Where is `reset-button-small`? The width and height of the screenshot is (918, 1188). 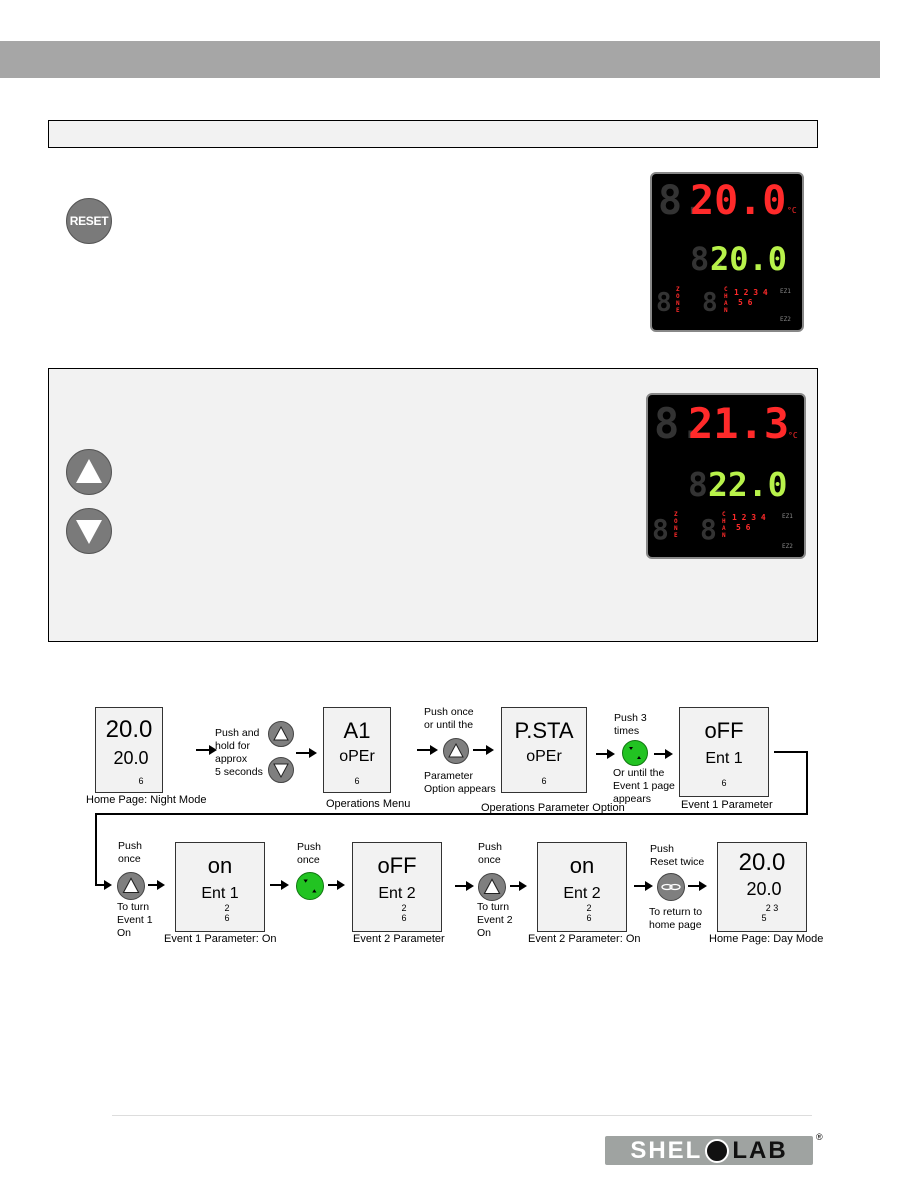 reset-button-small is located at coordinates (671, 887).